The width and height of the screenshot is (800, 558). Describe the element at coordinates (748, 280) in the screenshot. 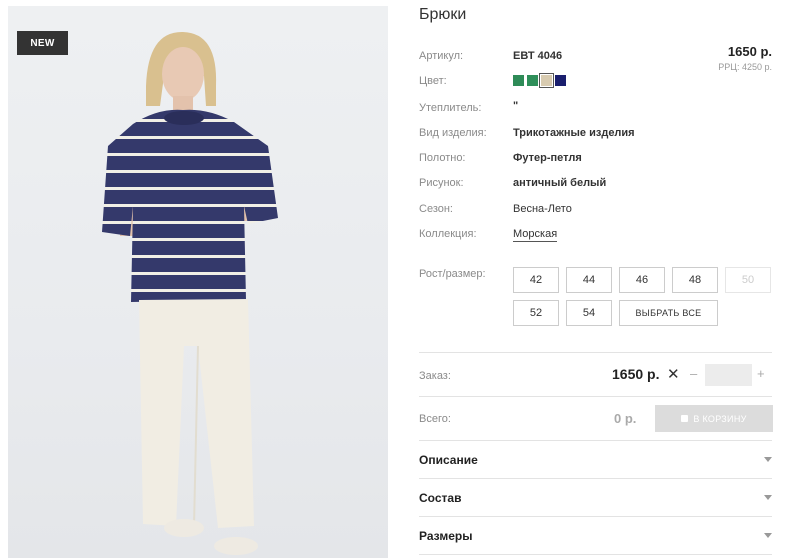

I see `size-option-50: 50` at that location.